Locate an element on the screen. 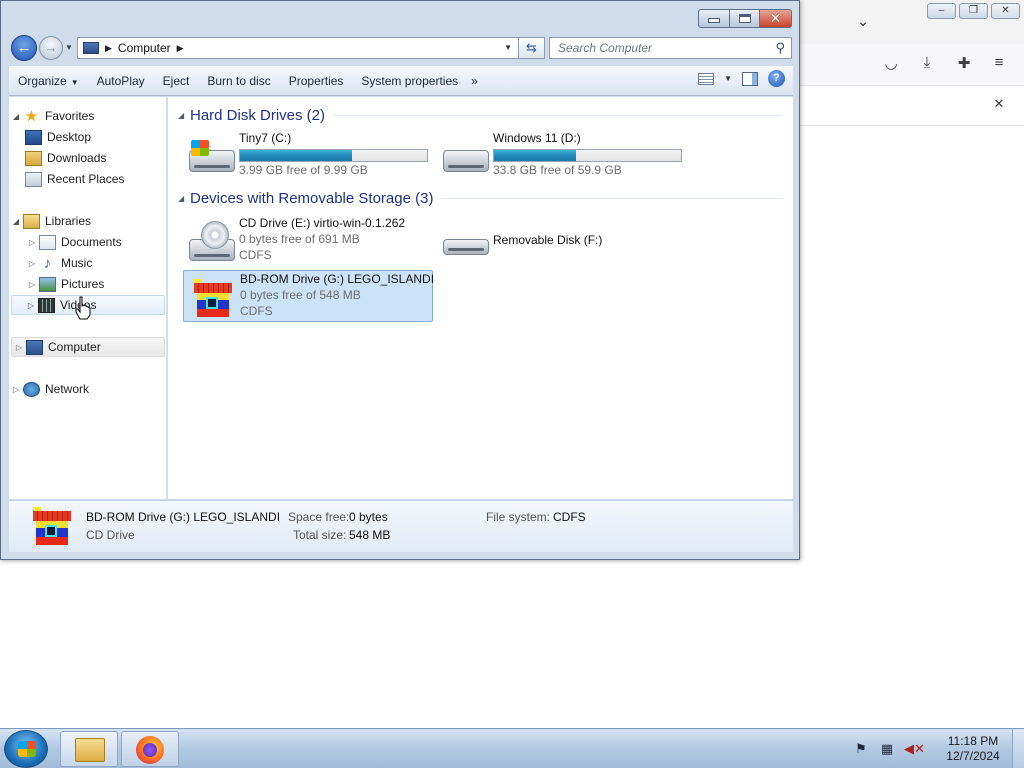 The width and height of the screenshot is (1024, 768). search-input is located at coordinates (658, 48).